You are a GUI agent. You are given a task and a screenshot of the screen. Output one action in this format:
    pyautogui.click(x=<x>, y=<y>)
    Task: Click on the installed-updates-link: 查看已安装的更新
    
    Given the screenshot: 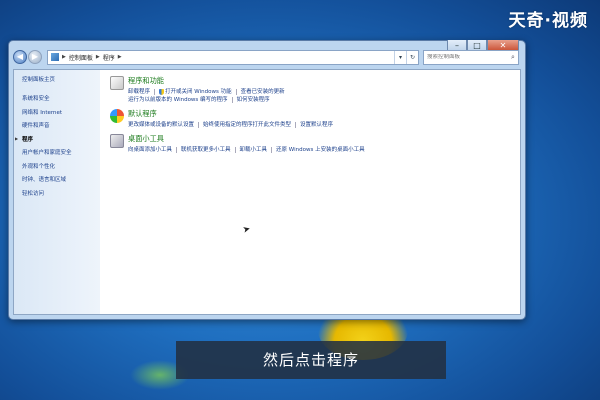 What is the action you would take?
    pyautogui.click(x=263, y=92)
    